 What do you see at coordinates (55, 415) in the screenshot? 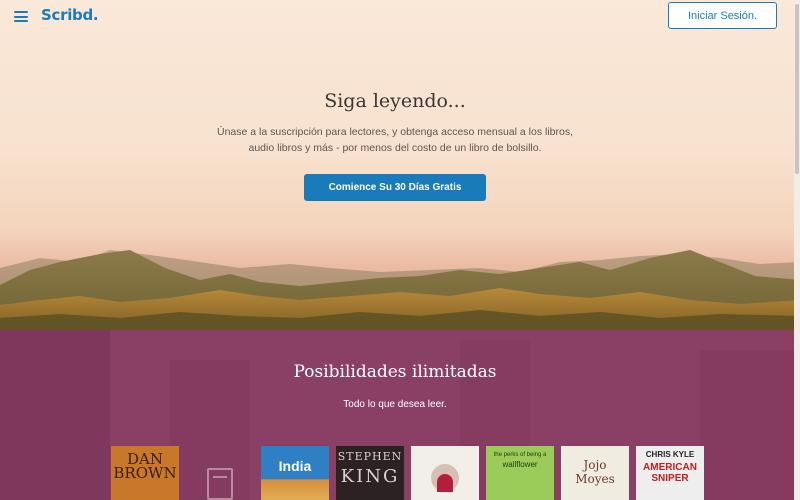
I see `background-building` at bounding box center [55, 415].